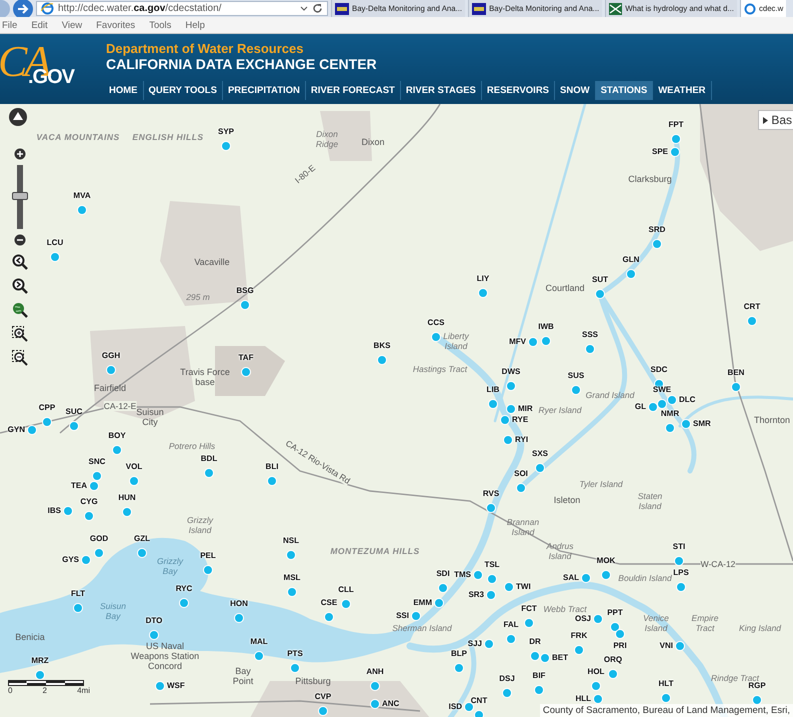 This screenshot has width=793, height=717. I want to click on station-label: WSF, so click(176, 685).